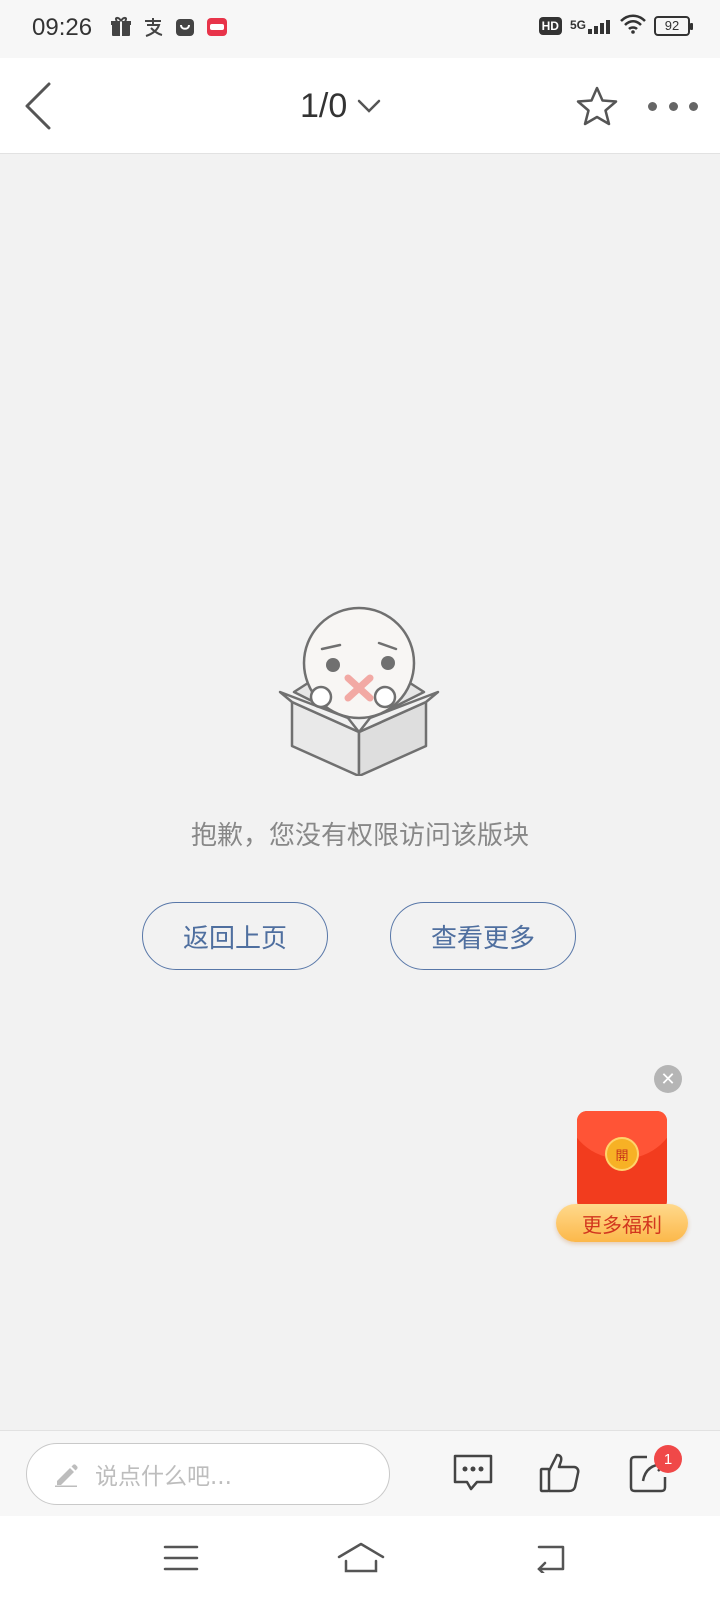 The height and width of the screenshot is (1600, 720). What do you see at coordinates (622, 1223) in the screenshot?
I see `more-benefits-label: 更多福利` at bounding box center [622, 1223].